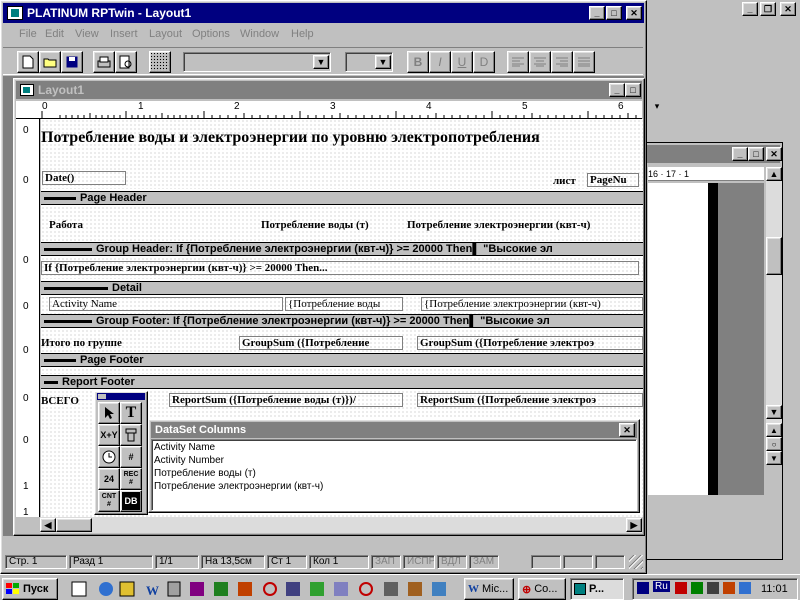 Image resolution: width=800 pixels, height=600 pixels. What do you see at coordinates (661, 586) in the screenshot?
I see `language-indicator: Ru` at bounding box center [661, 586].